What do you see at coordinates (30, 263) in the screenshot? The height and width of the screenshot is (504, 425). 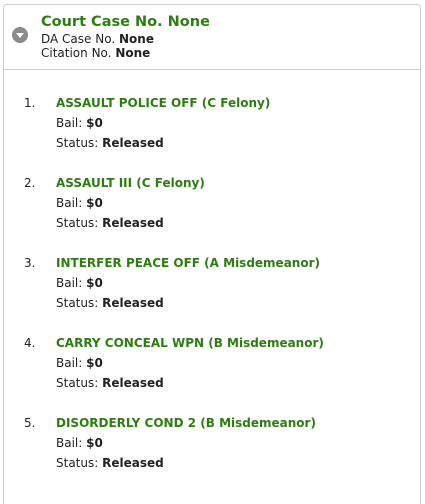 I see `charge-number: 3.` at bounding box center [30, 263].